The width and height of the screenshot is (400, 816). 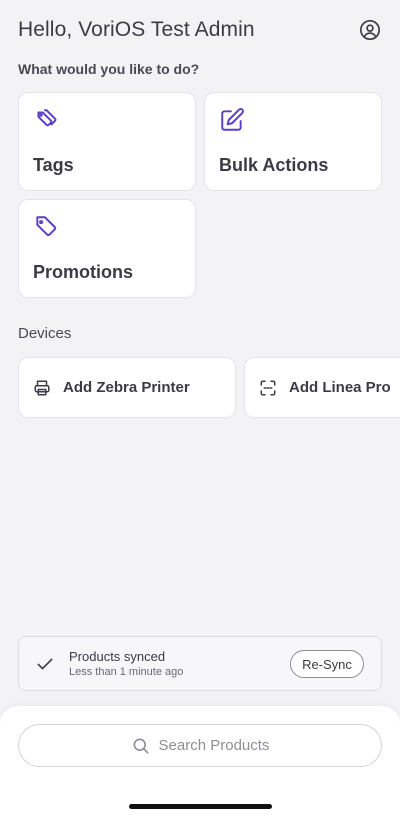 I want to click on user-circle-icon, so click(x=370, y=30).